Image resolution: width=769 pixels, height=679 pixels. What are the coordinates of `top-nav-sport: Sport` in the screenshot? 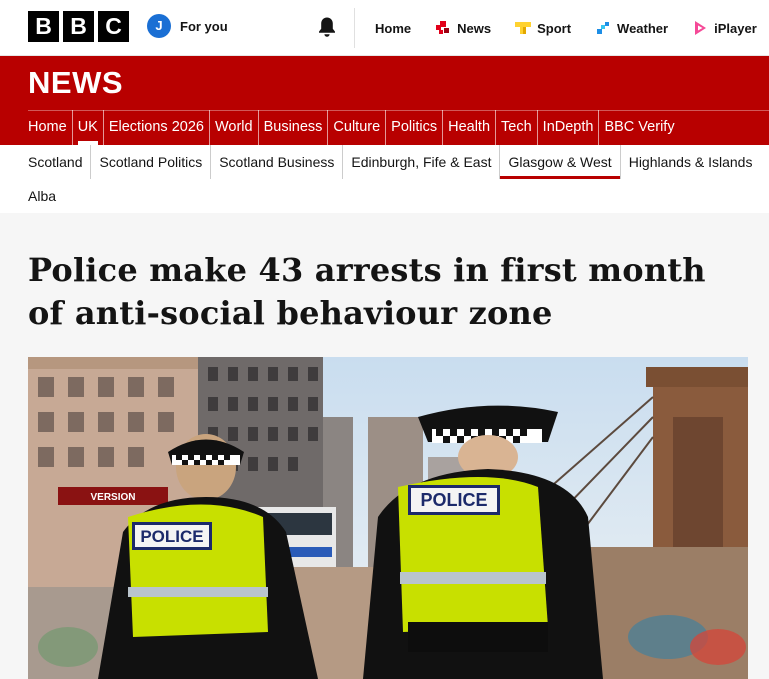 It's located at (543, 28).